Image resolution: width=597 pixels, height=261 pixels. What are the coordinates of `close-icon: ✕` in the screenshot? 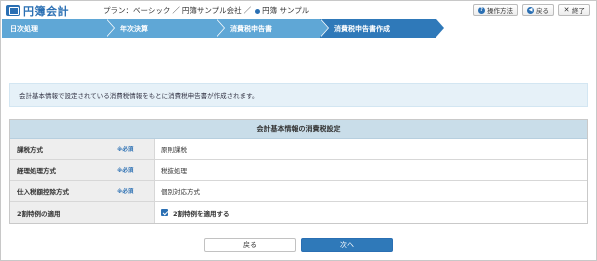 It's located at (566, 9).